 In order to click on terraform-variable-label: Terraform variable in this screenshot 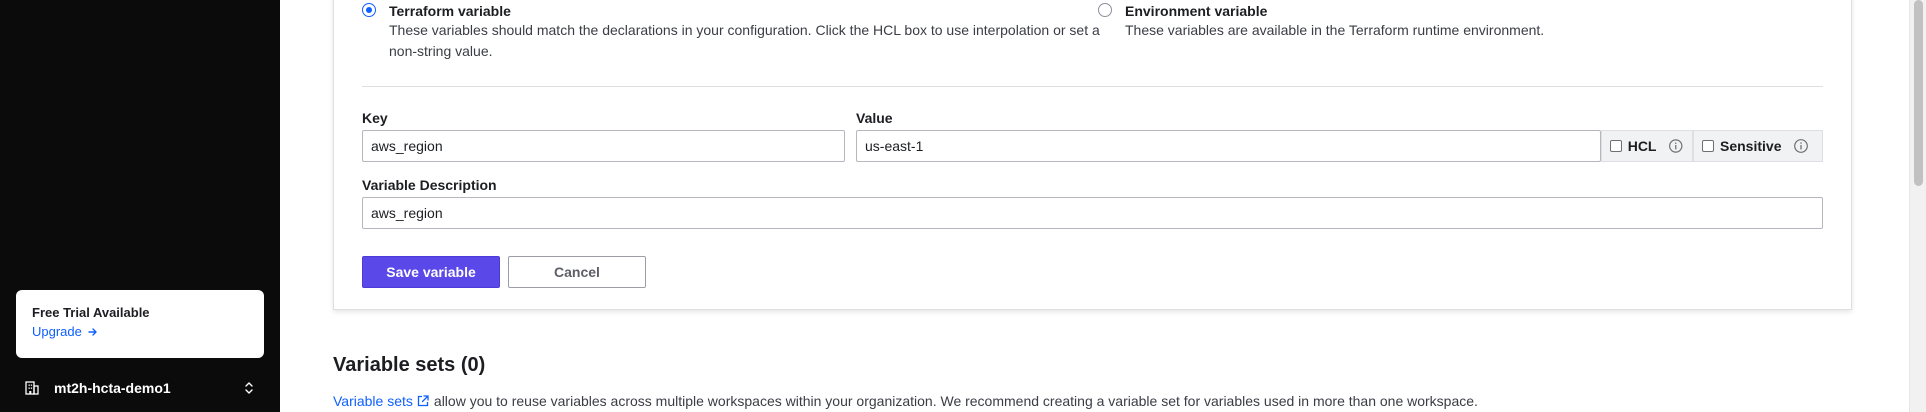, I will do `click(450, 11)`.